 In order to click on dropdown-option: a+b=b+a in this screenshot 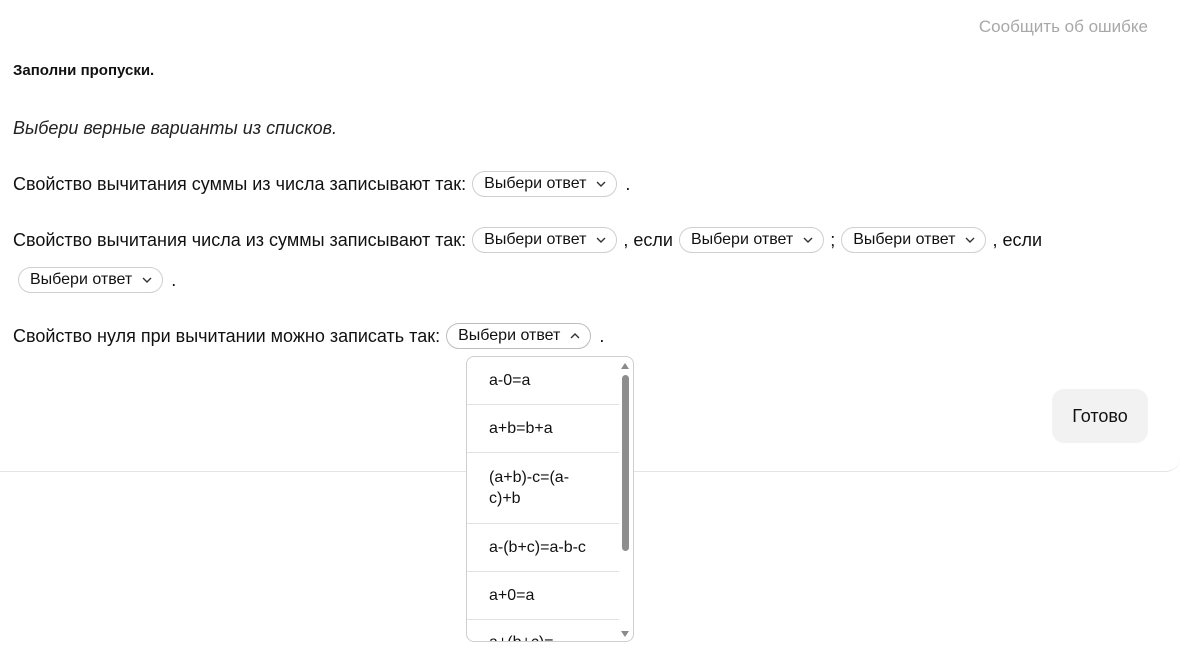, I will do `click(543, 429)`.